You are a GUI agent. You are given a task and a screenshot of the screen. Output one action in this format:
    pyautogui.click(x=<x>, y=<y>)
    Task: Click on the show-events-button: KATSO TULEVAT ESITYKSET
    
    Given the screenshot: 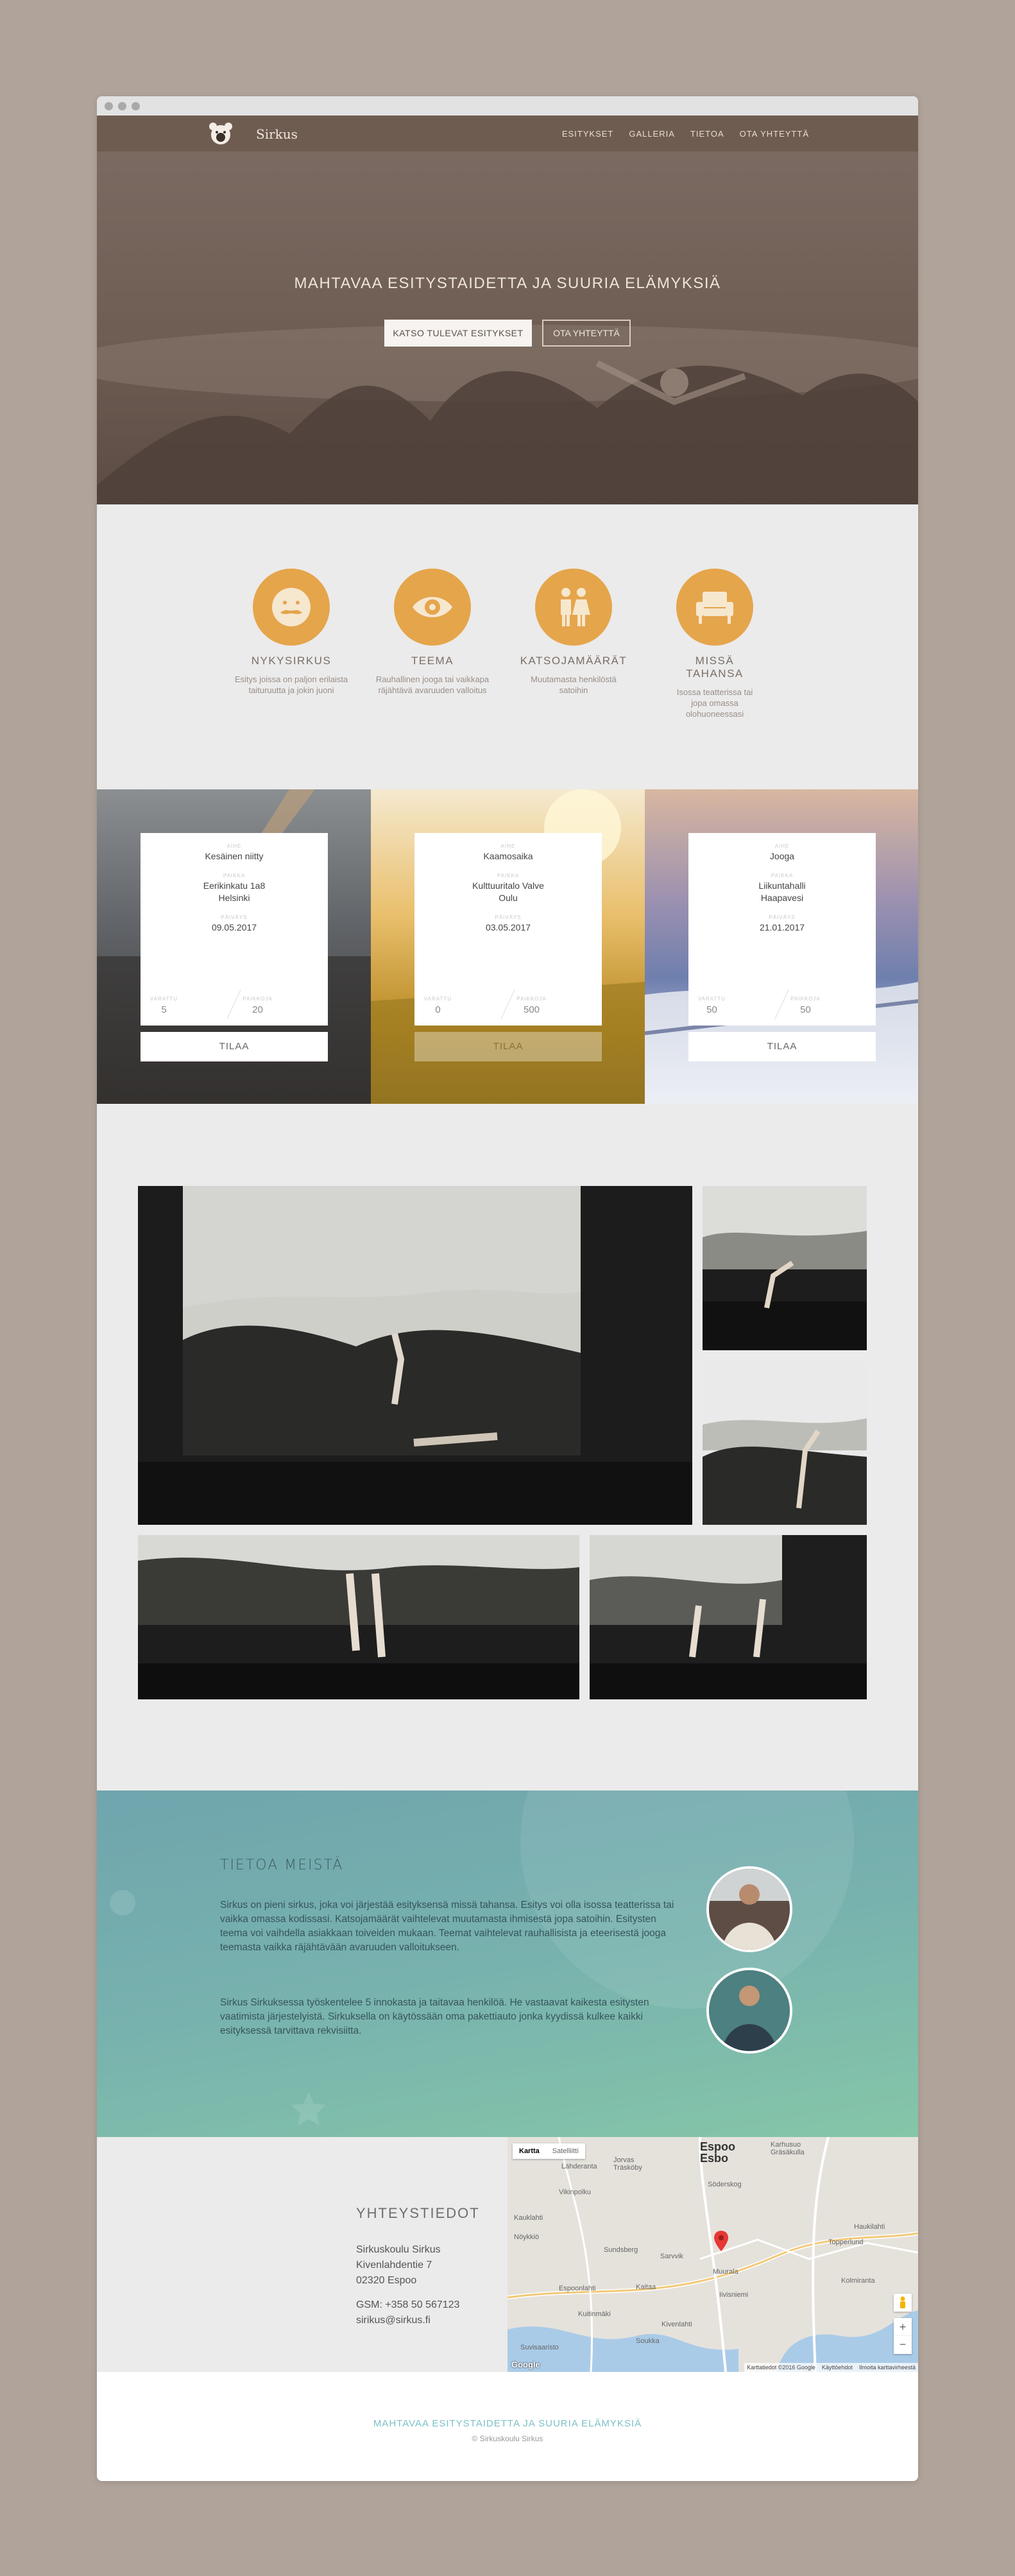 What is the action you would take?
    pyautogui.click(x=458, y=333)
    